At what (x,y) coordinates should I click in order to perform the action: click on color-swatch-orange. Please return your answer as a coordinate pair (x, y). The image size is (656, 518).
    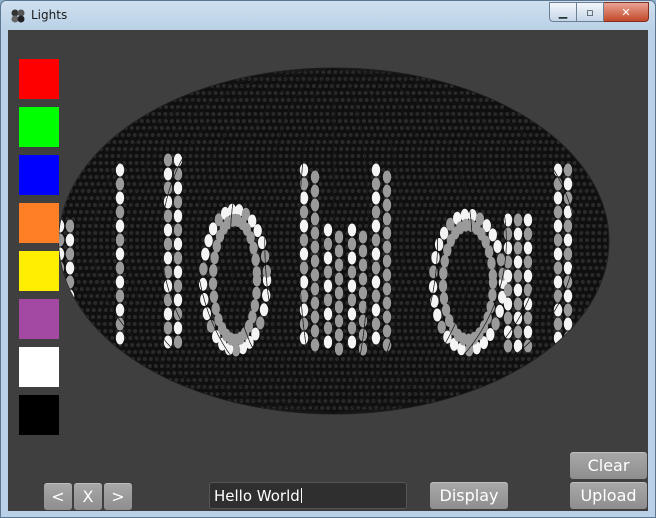
    Looking at the image, I should click on (39, 223).